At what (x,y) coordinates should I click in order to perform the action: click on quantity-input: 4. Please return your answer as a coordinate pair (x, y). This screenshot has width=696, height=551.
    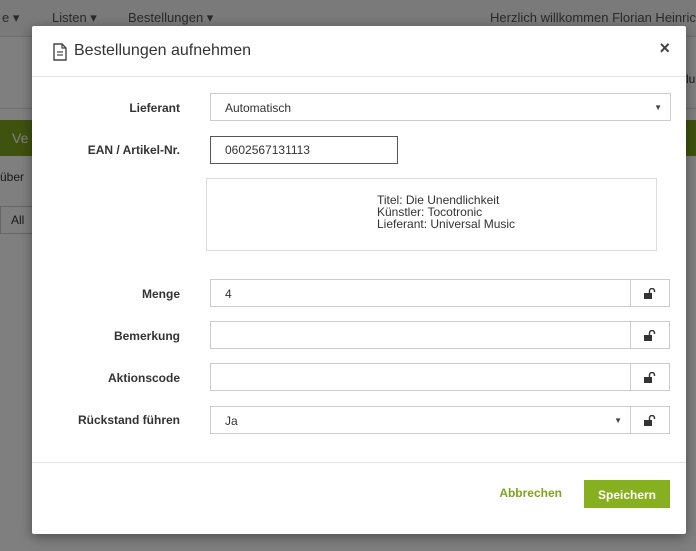
    Looking at the image, I should click on (420, 293).